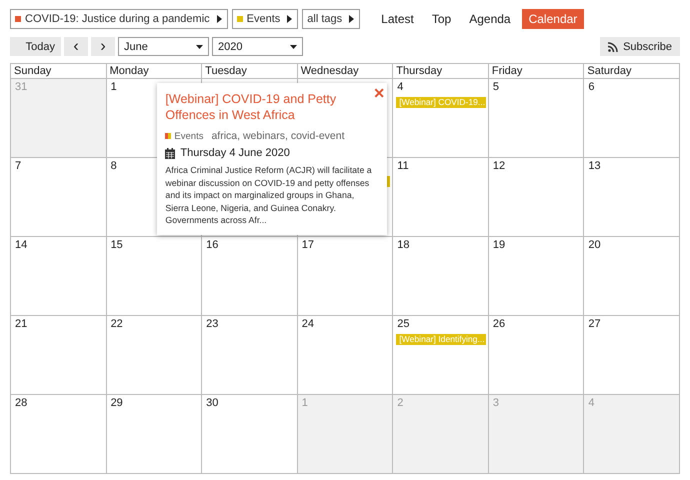 The width and height of the screenshot is (690, 480). What do you see at coordinates (308, 245) in the screenshot?
I see `day-number: 17` at bounding box center [308, 245].